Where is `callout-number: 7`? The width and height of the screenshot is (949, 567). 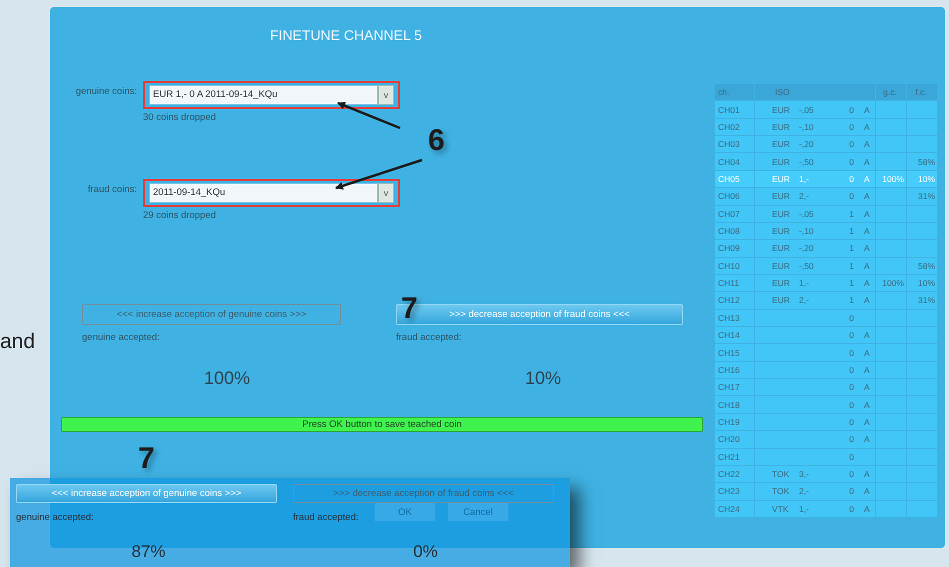 callout-number: 7 is located at coordinates (146, 459).